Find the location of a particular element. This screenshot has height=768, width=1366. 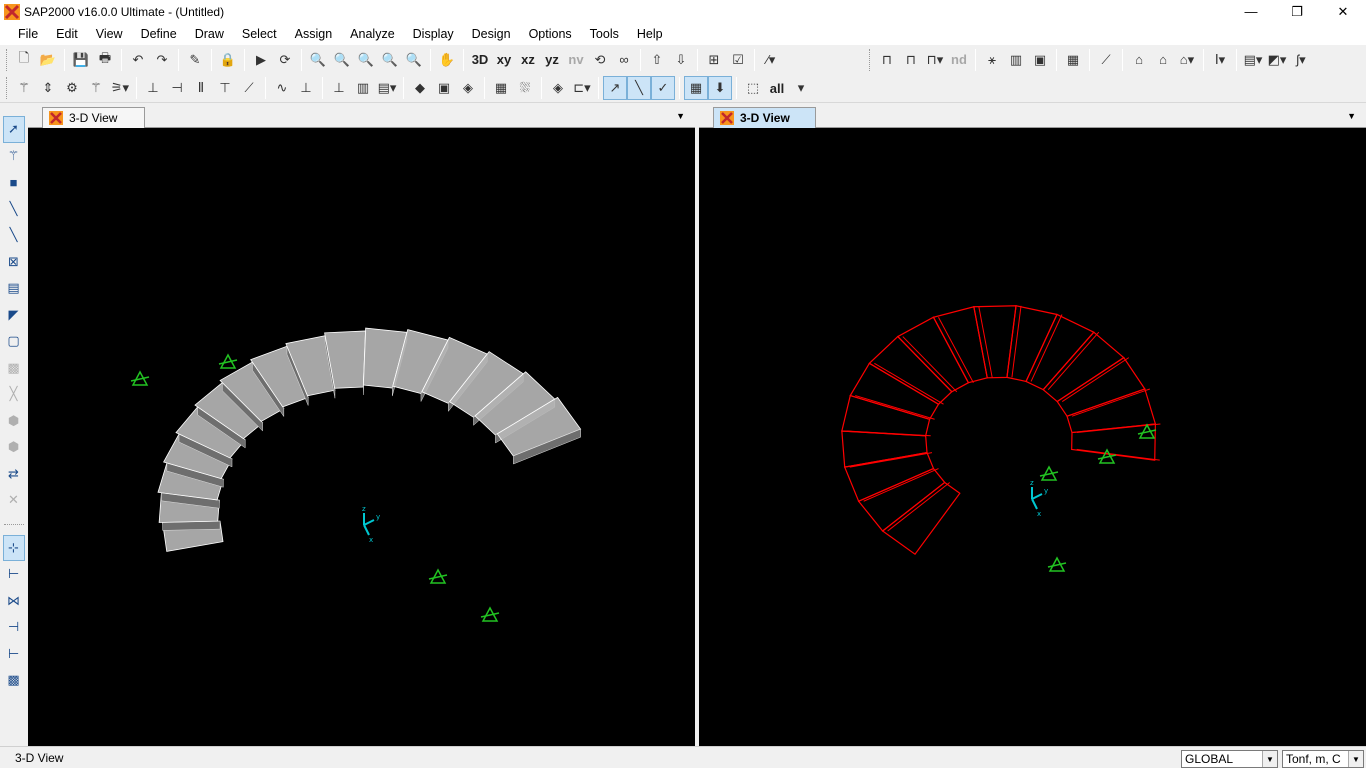

quick-draw-frame-icon: ╲ is located at coordinates (14, 235).